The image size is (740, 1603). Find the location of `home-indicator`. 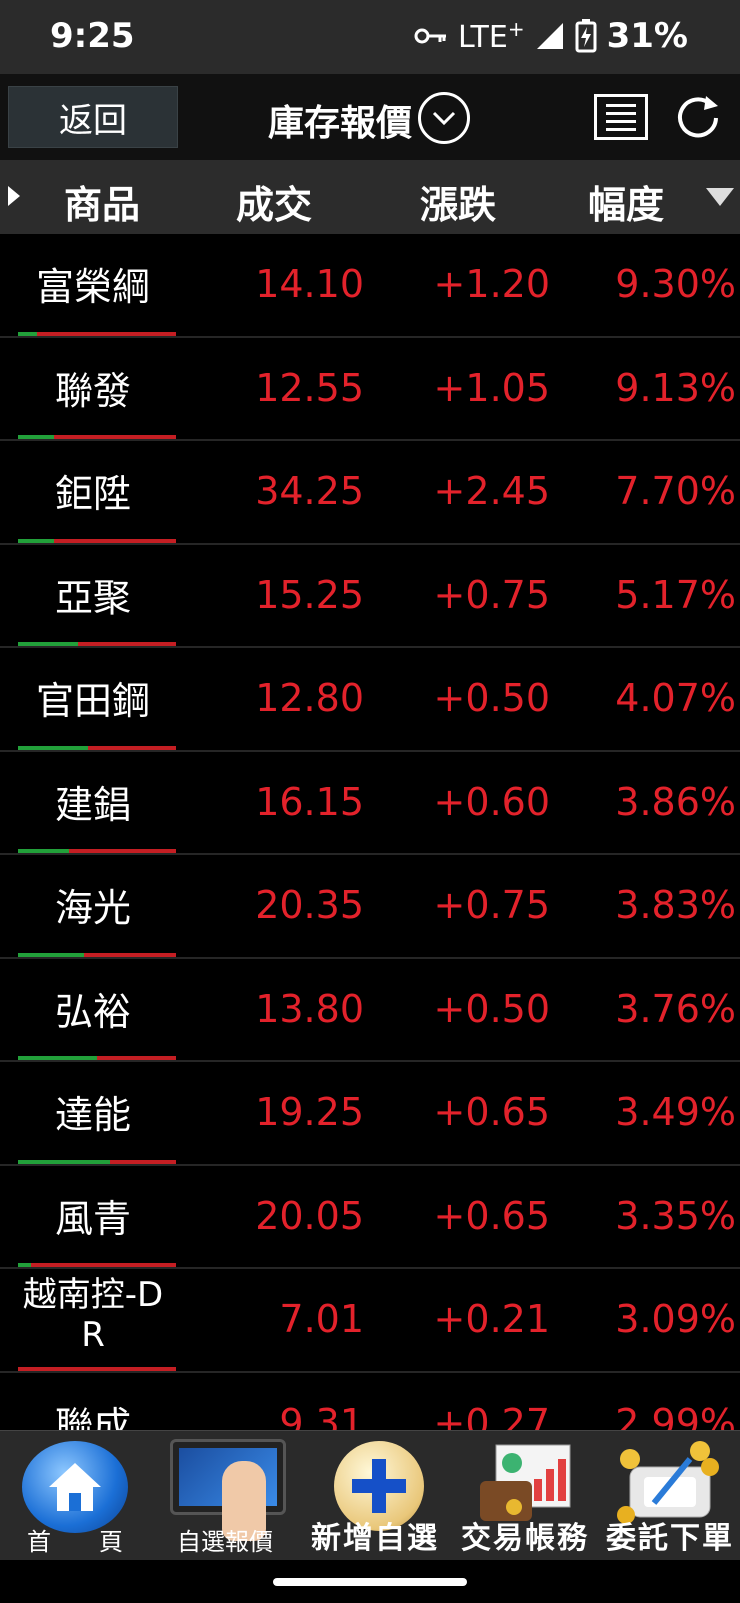

home-indicator is located at coordinates (370, 1582).